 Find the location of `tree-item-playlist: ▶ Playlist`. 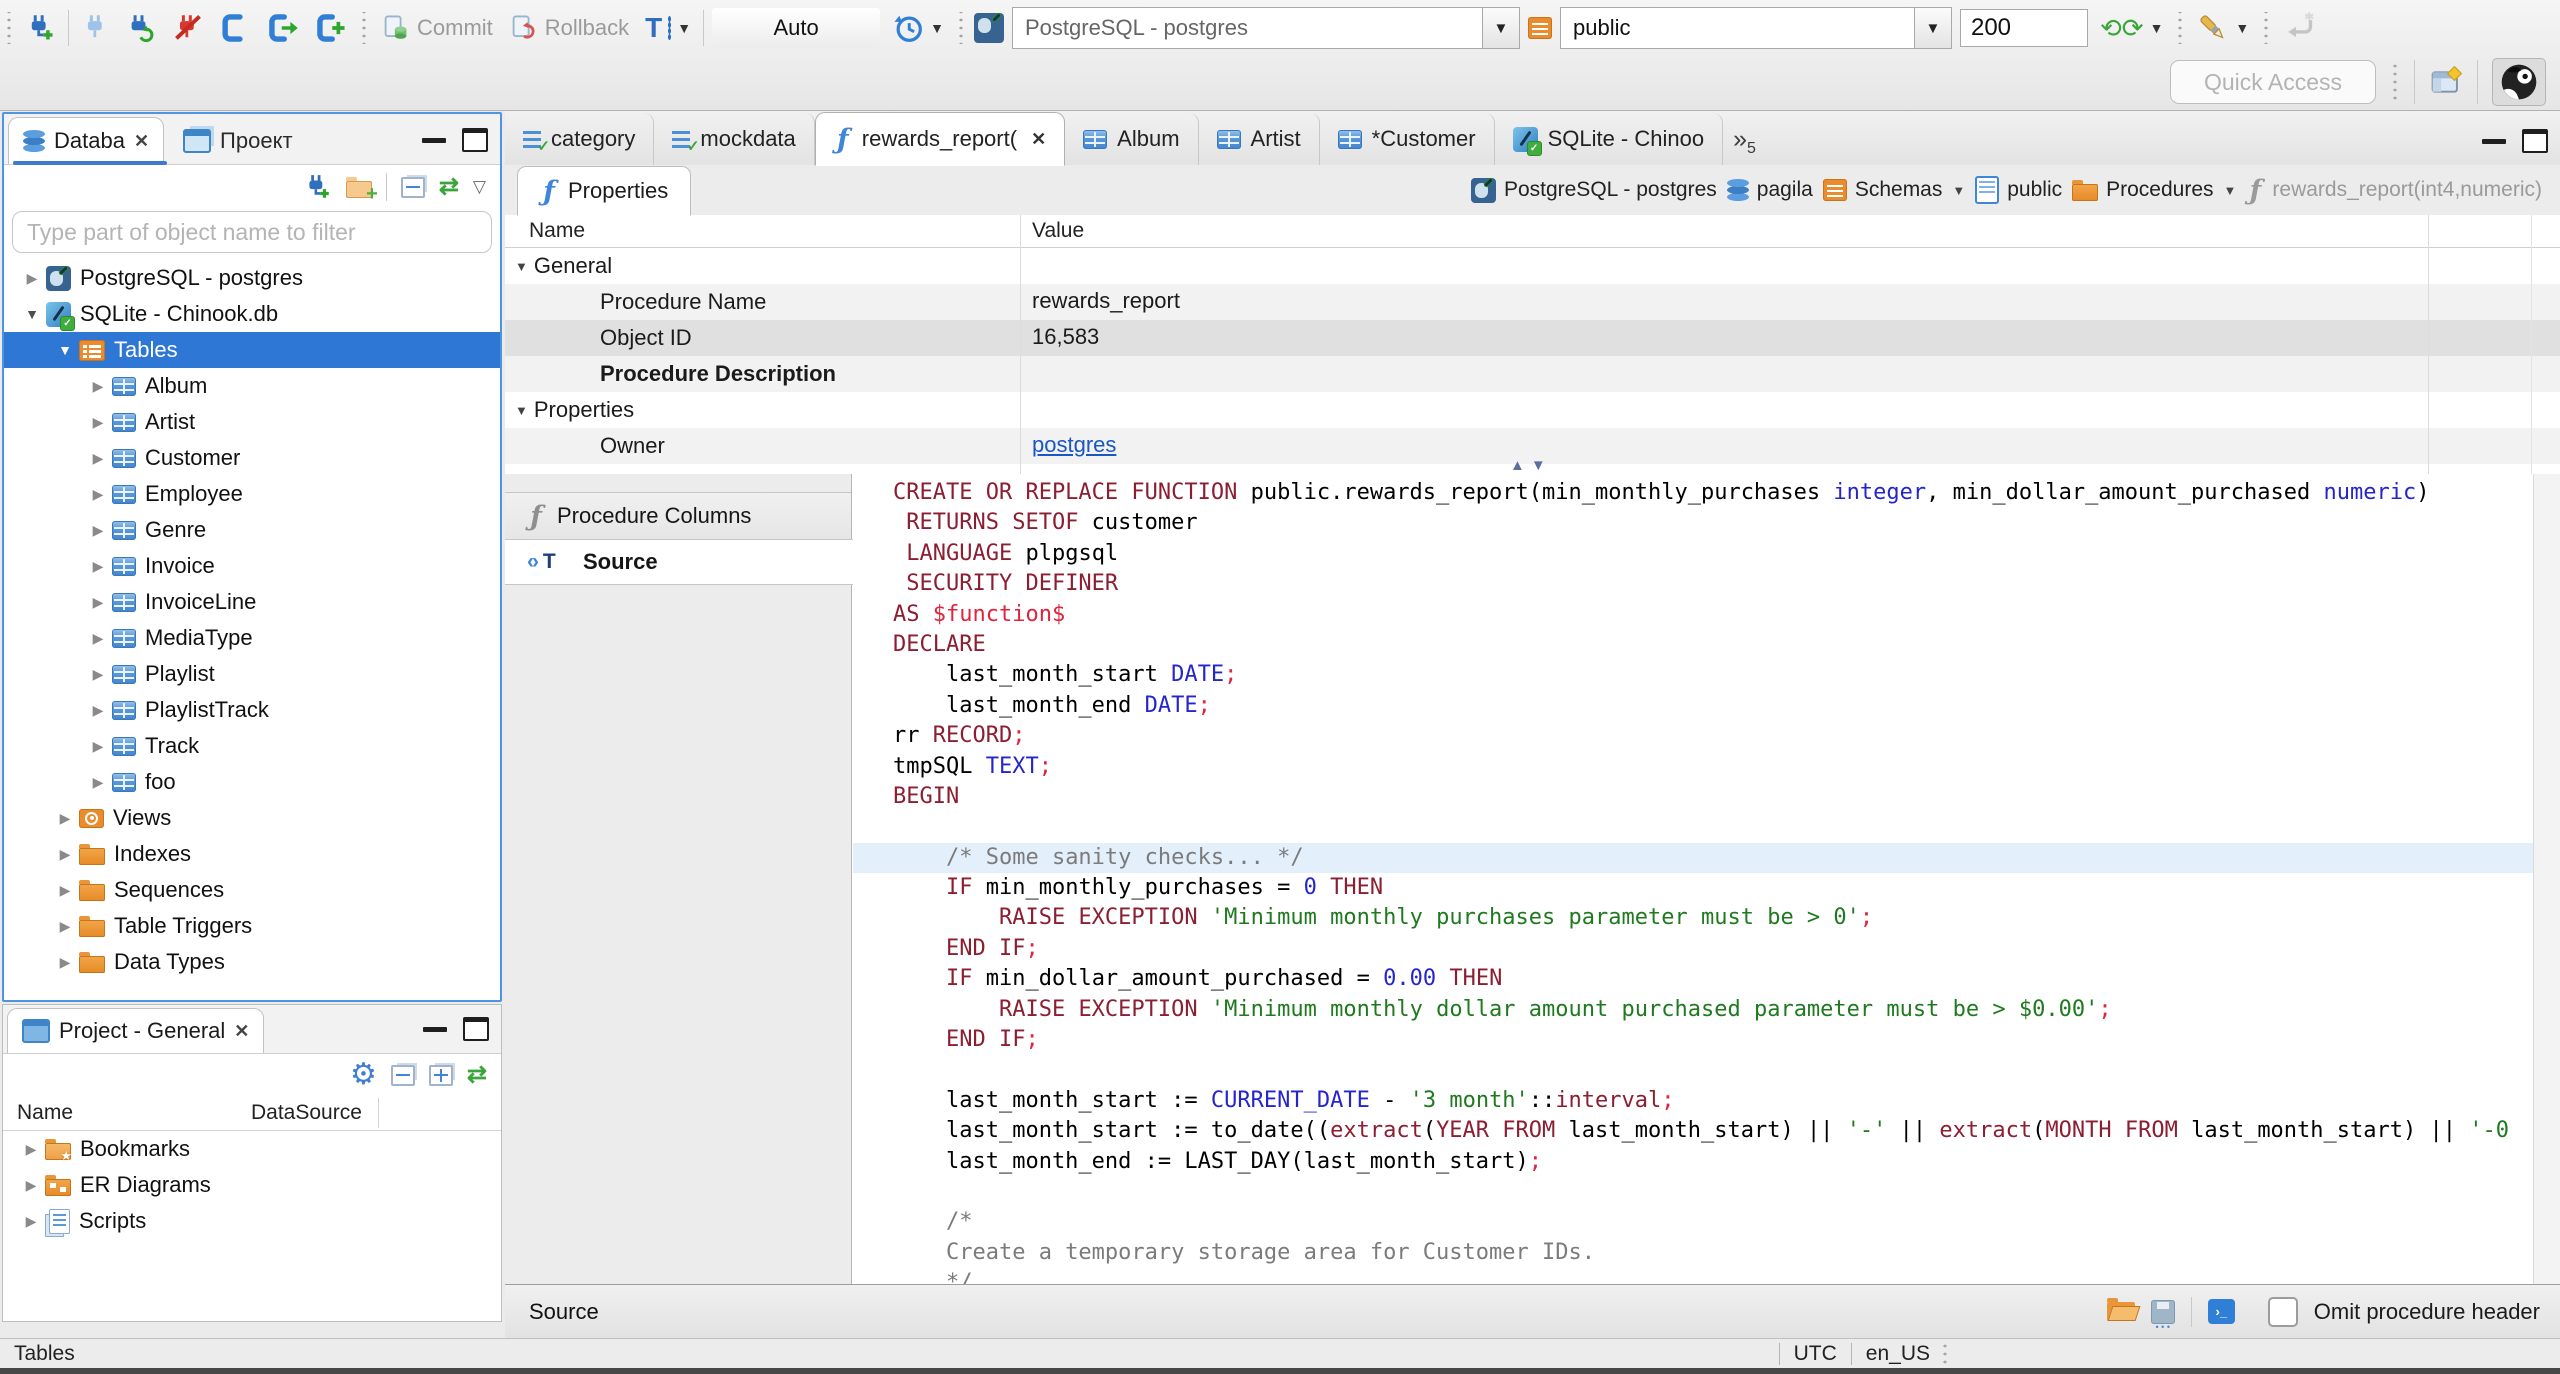

tree-item-playlist: ▶ Playlist is located at coordinates (252, 674).